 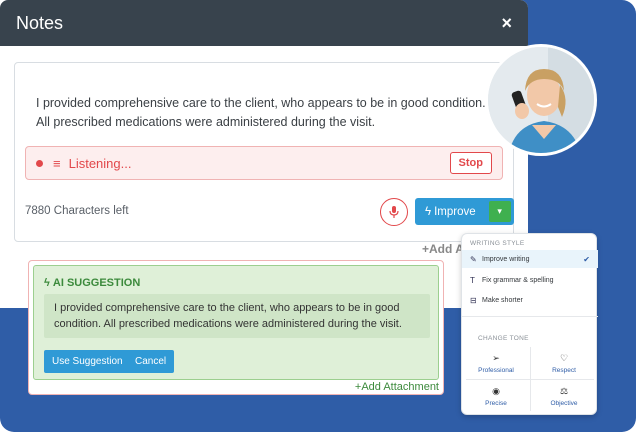 What do you see at coordinates (57, 163) in the screenshot?
I see `menu-icon: ≡` at bounding box center [57, 163].